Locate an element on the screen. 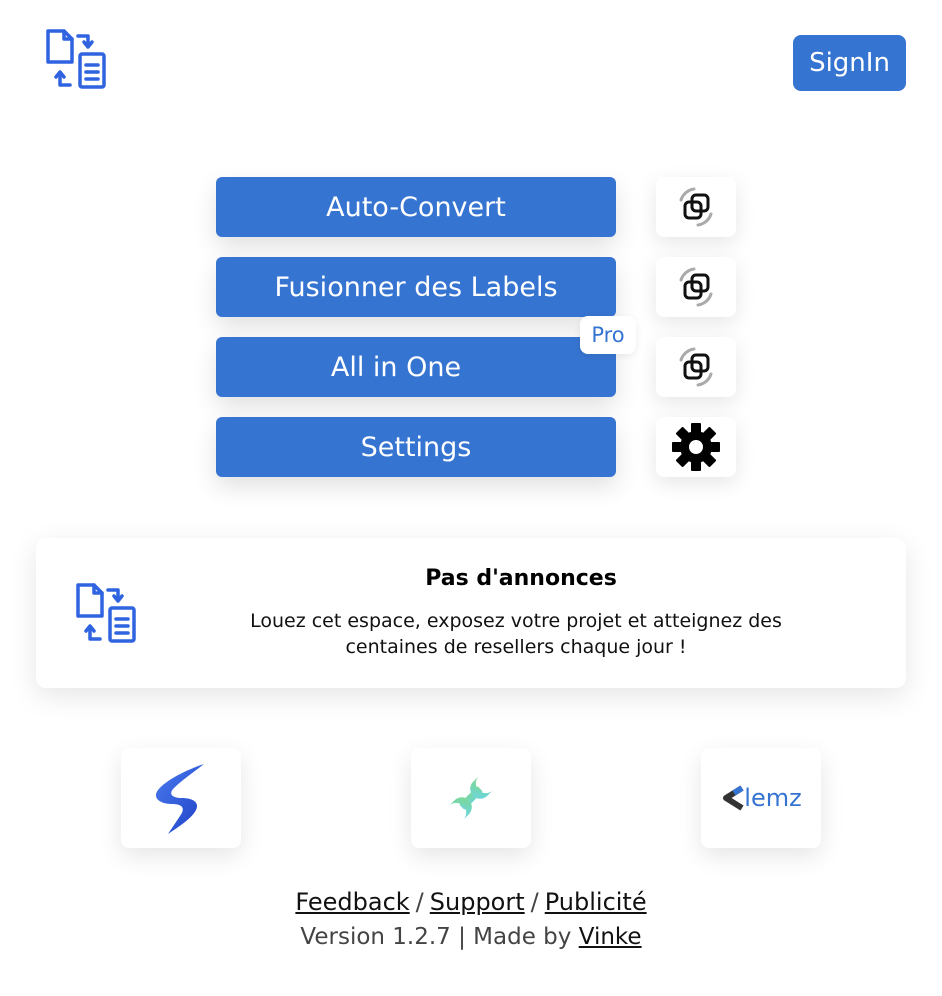 Image resolution: width=942 pixels, height=996 pixels. auto-convert-button: Auto-Convert is located at coordinates (416, 207).